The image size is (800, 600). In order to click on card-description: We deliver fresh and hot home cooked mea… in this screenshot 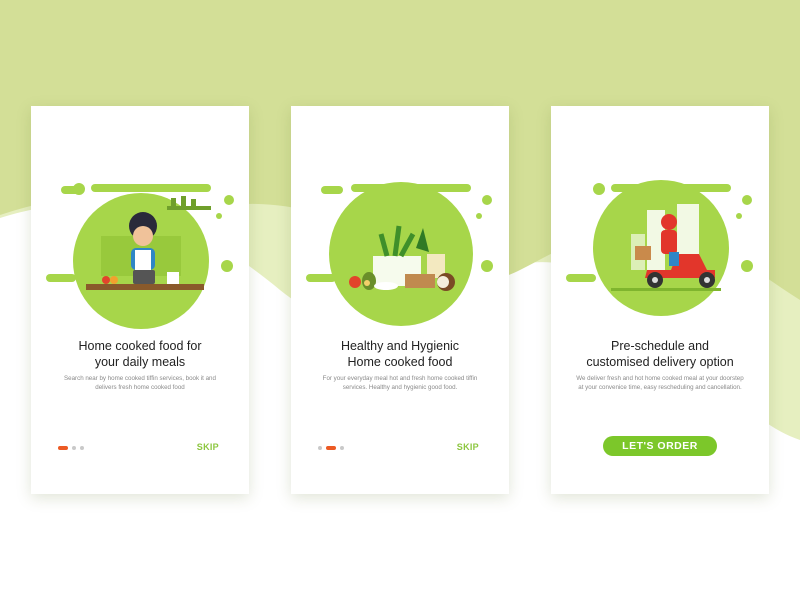, I will do `click(660, 383)`.